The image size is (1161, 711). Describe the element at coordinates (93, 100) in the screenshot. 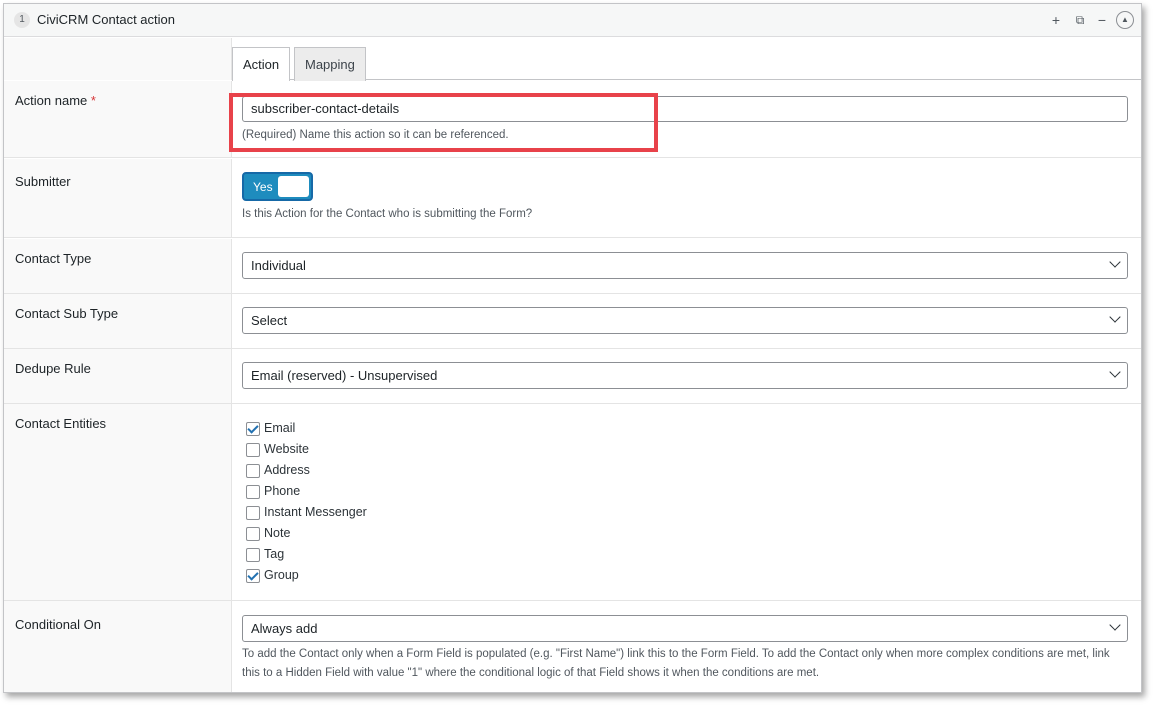

I see `required-marker: *` at that location.